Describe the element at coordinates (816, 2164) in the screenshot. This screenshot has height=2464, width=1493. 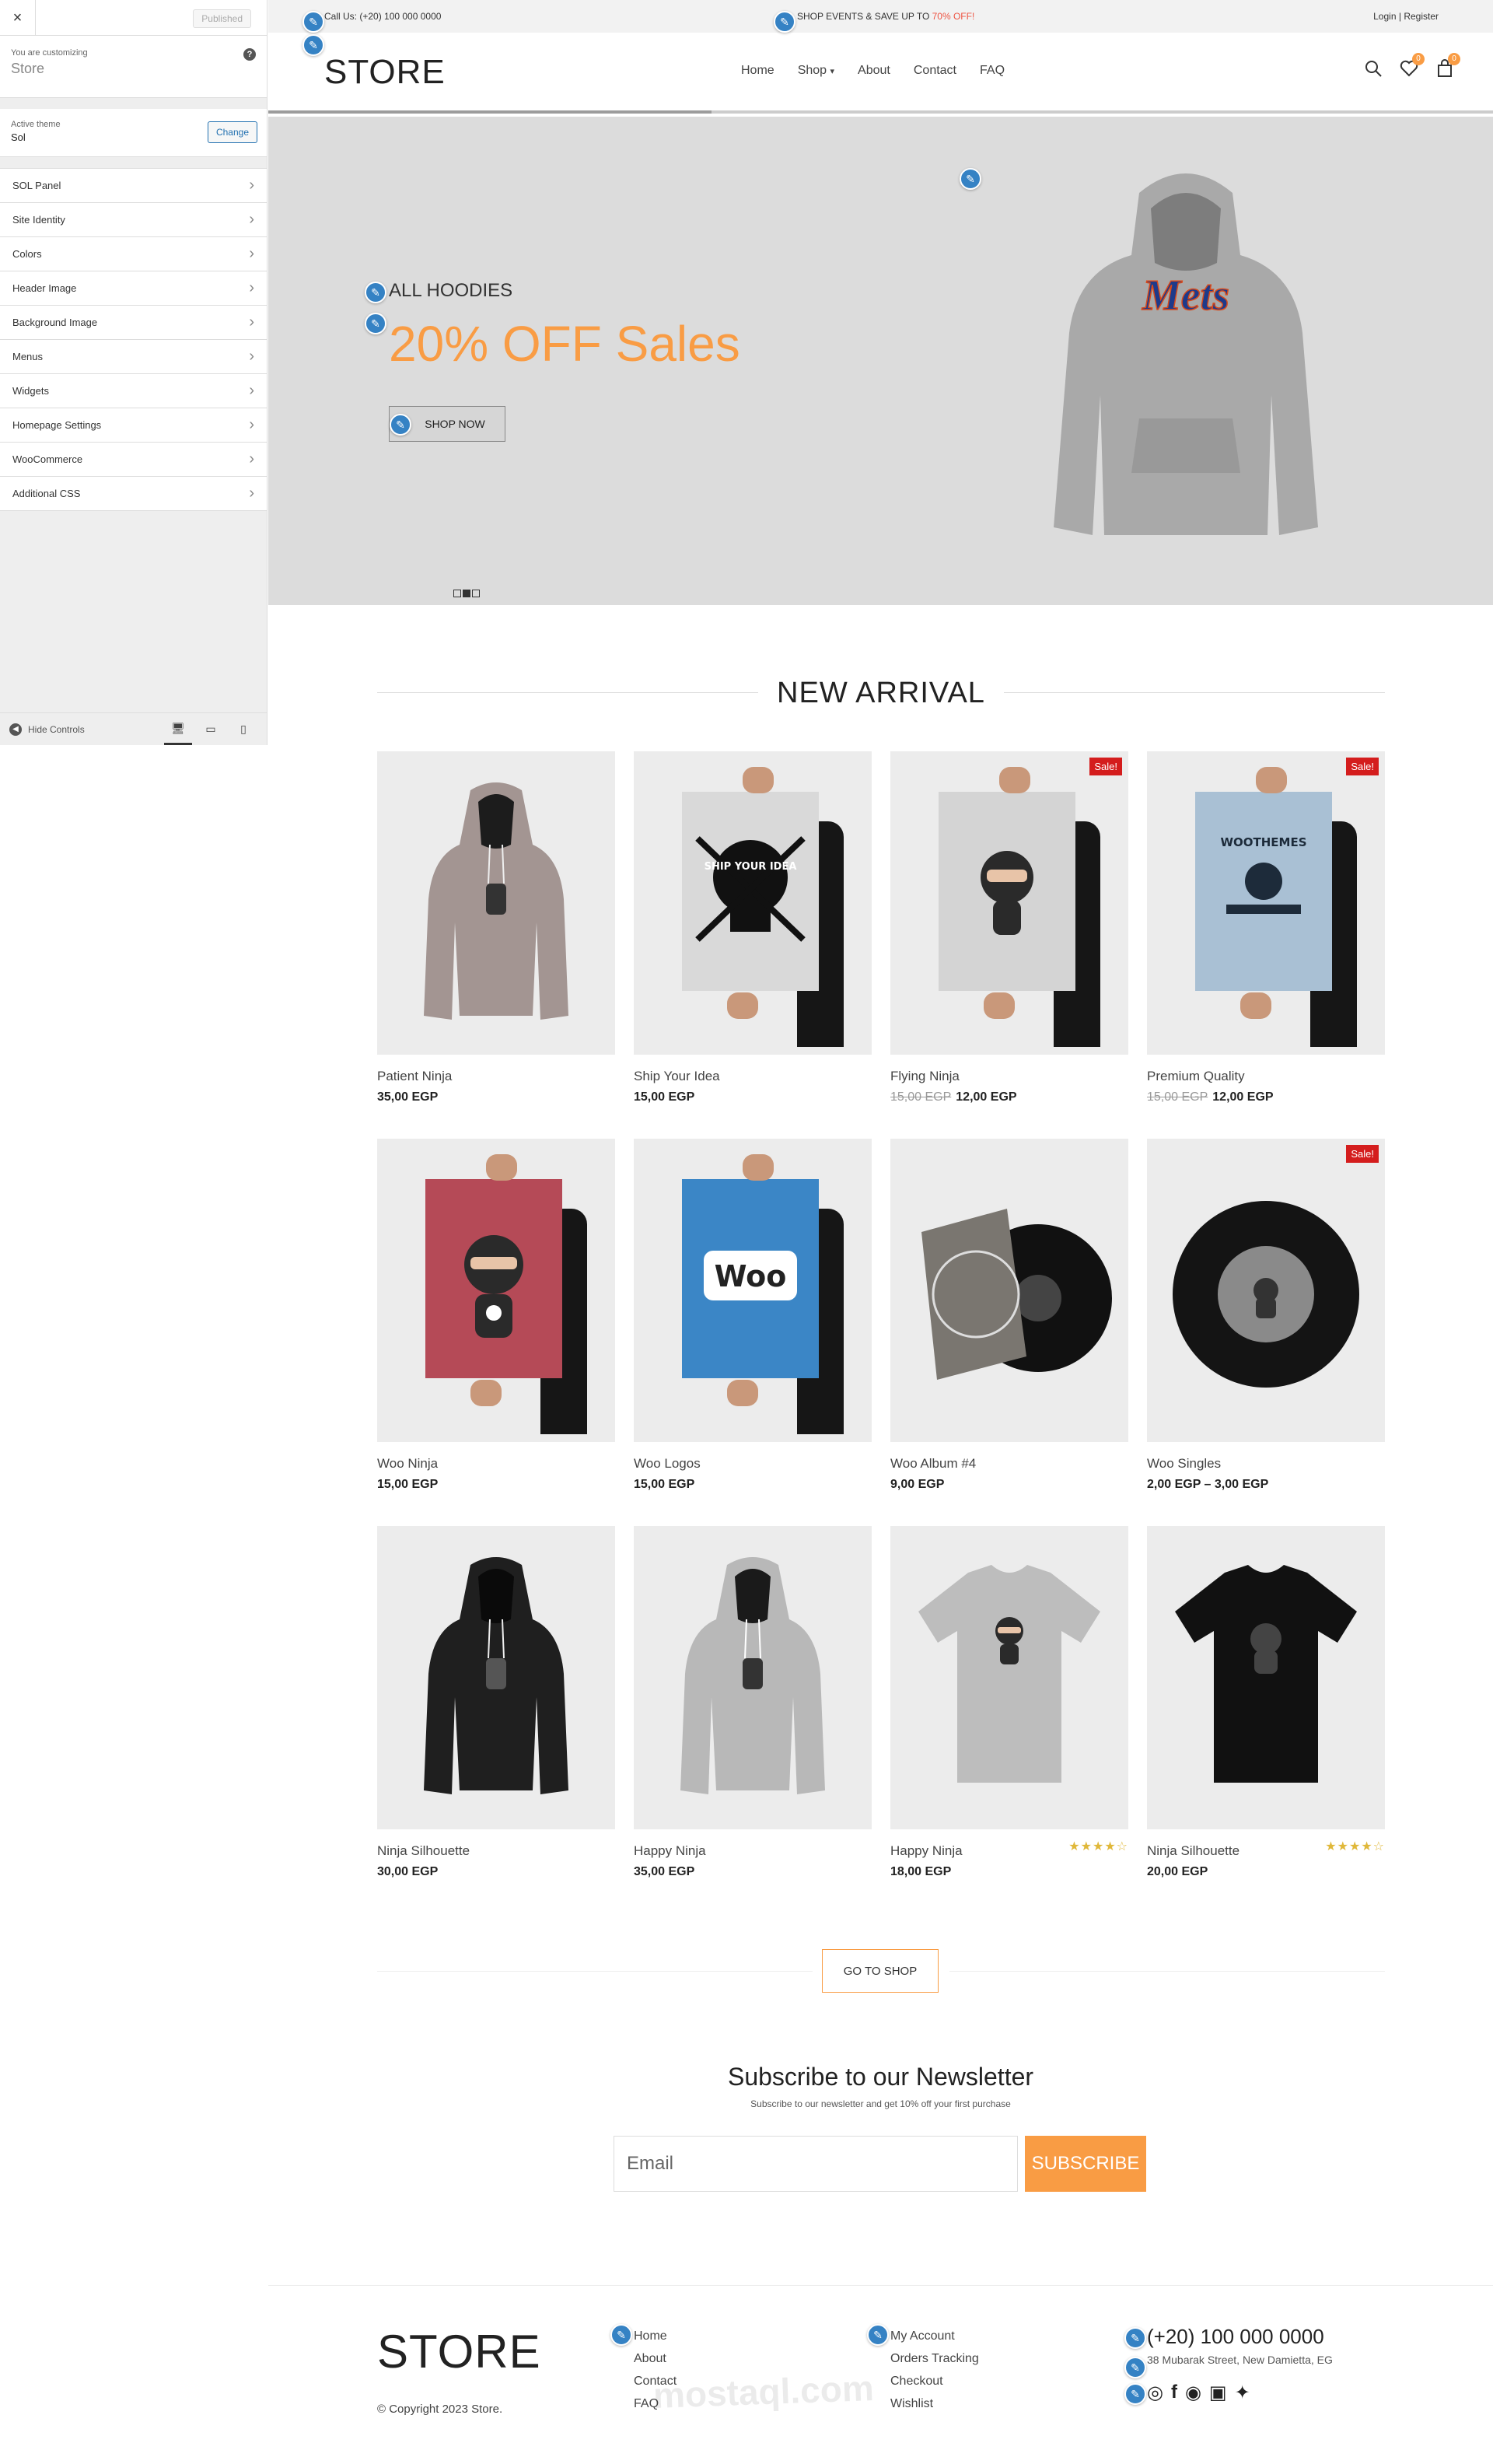
I see `email-field: Email` at that location.